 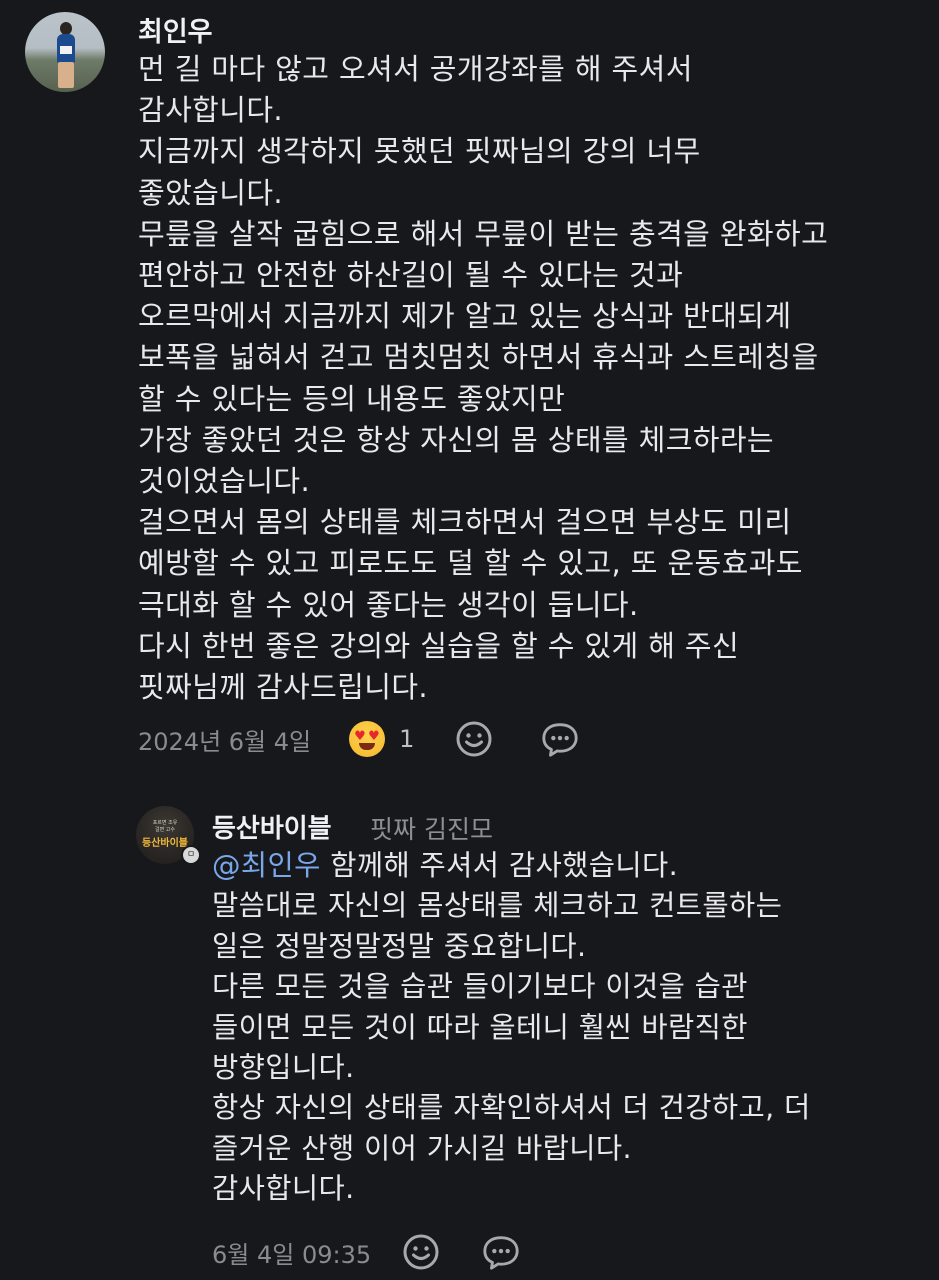 I want to click on reply-date: 6월 4일 09:35, so click(x=292, y=1254).